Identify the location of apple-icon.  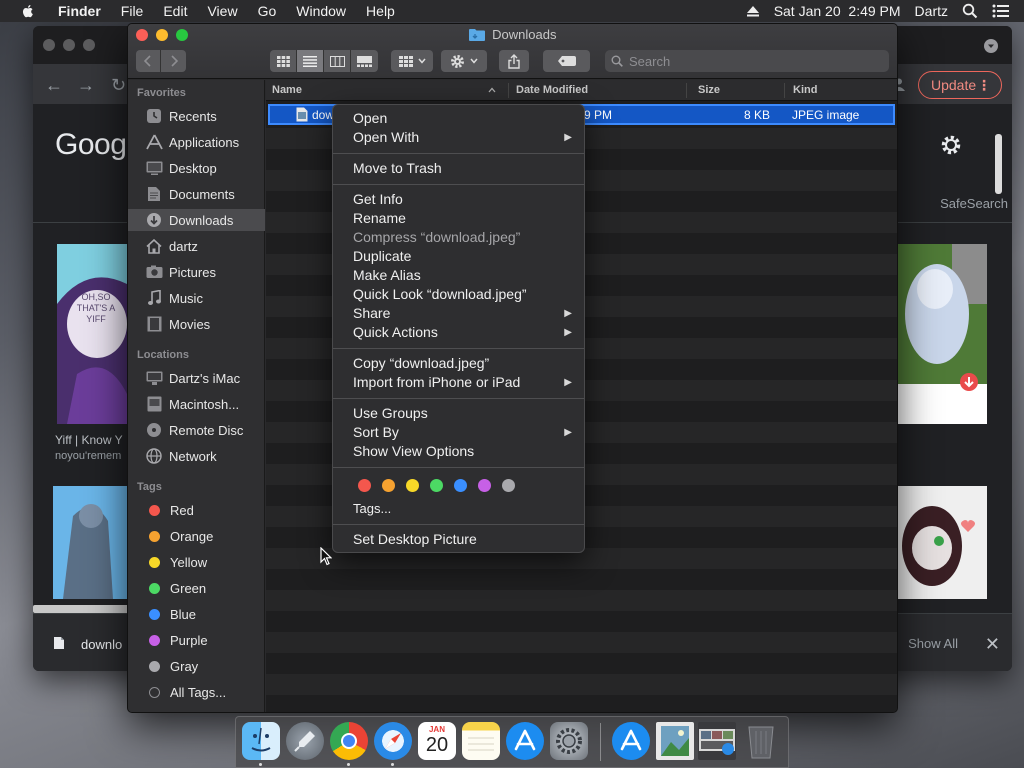
(28, 11).